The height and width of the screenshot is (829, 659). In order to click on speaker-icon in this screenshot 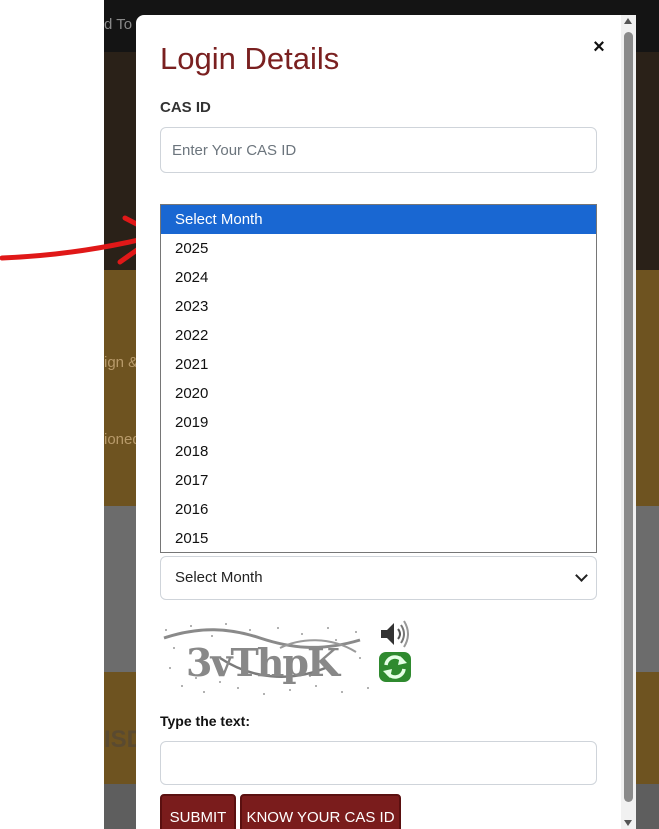, I will do `click(395, 634)`.